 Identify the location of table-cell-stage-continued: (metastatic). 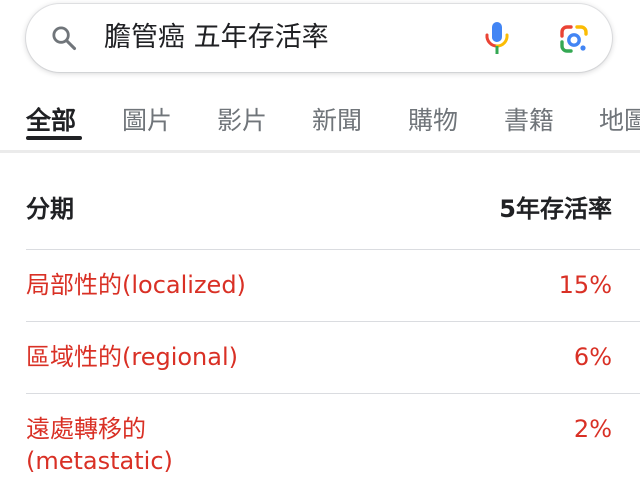
(99, 461).